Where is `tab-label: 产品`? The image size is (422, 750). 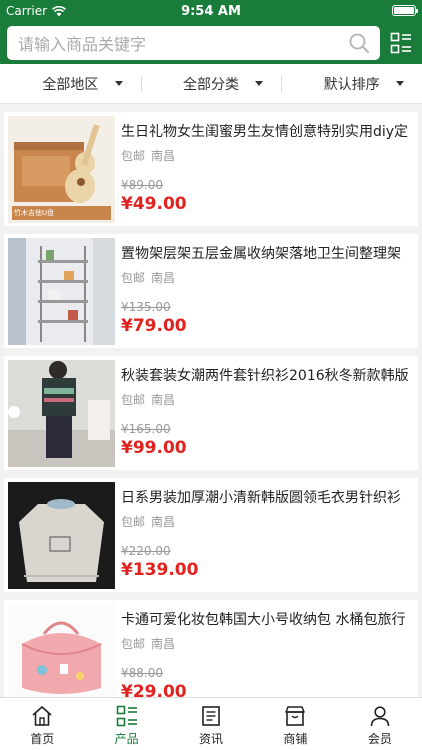
tab-label: 产品 is located at coordinates (126, 739).